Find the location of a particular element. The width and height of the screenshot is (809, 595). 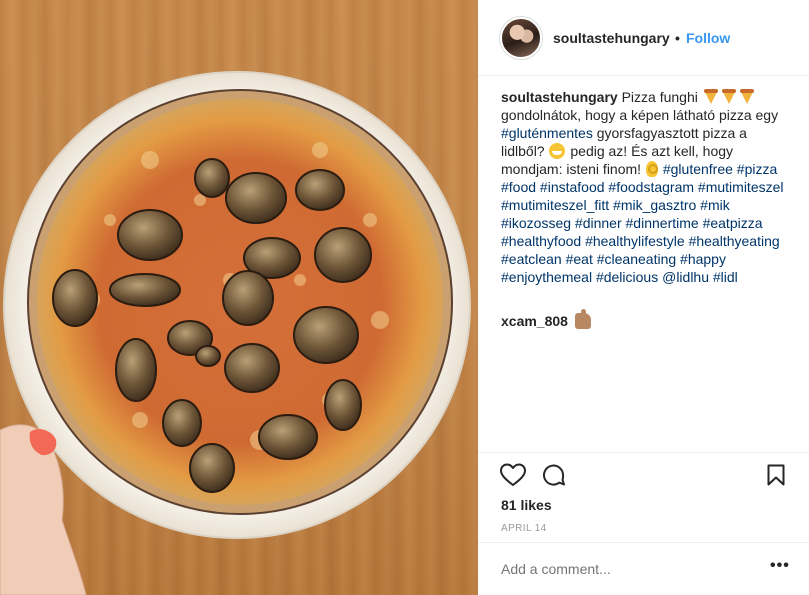

comment-button is located at coordinates (554, 477).